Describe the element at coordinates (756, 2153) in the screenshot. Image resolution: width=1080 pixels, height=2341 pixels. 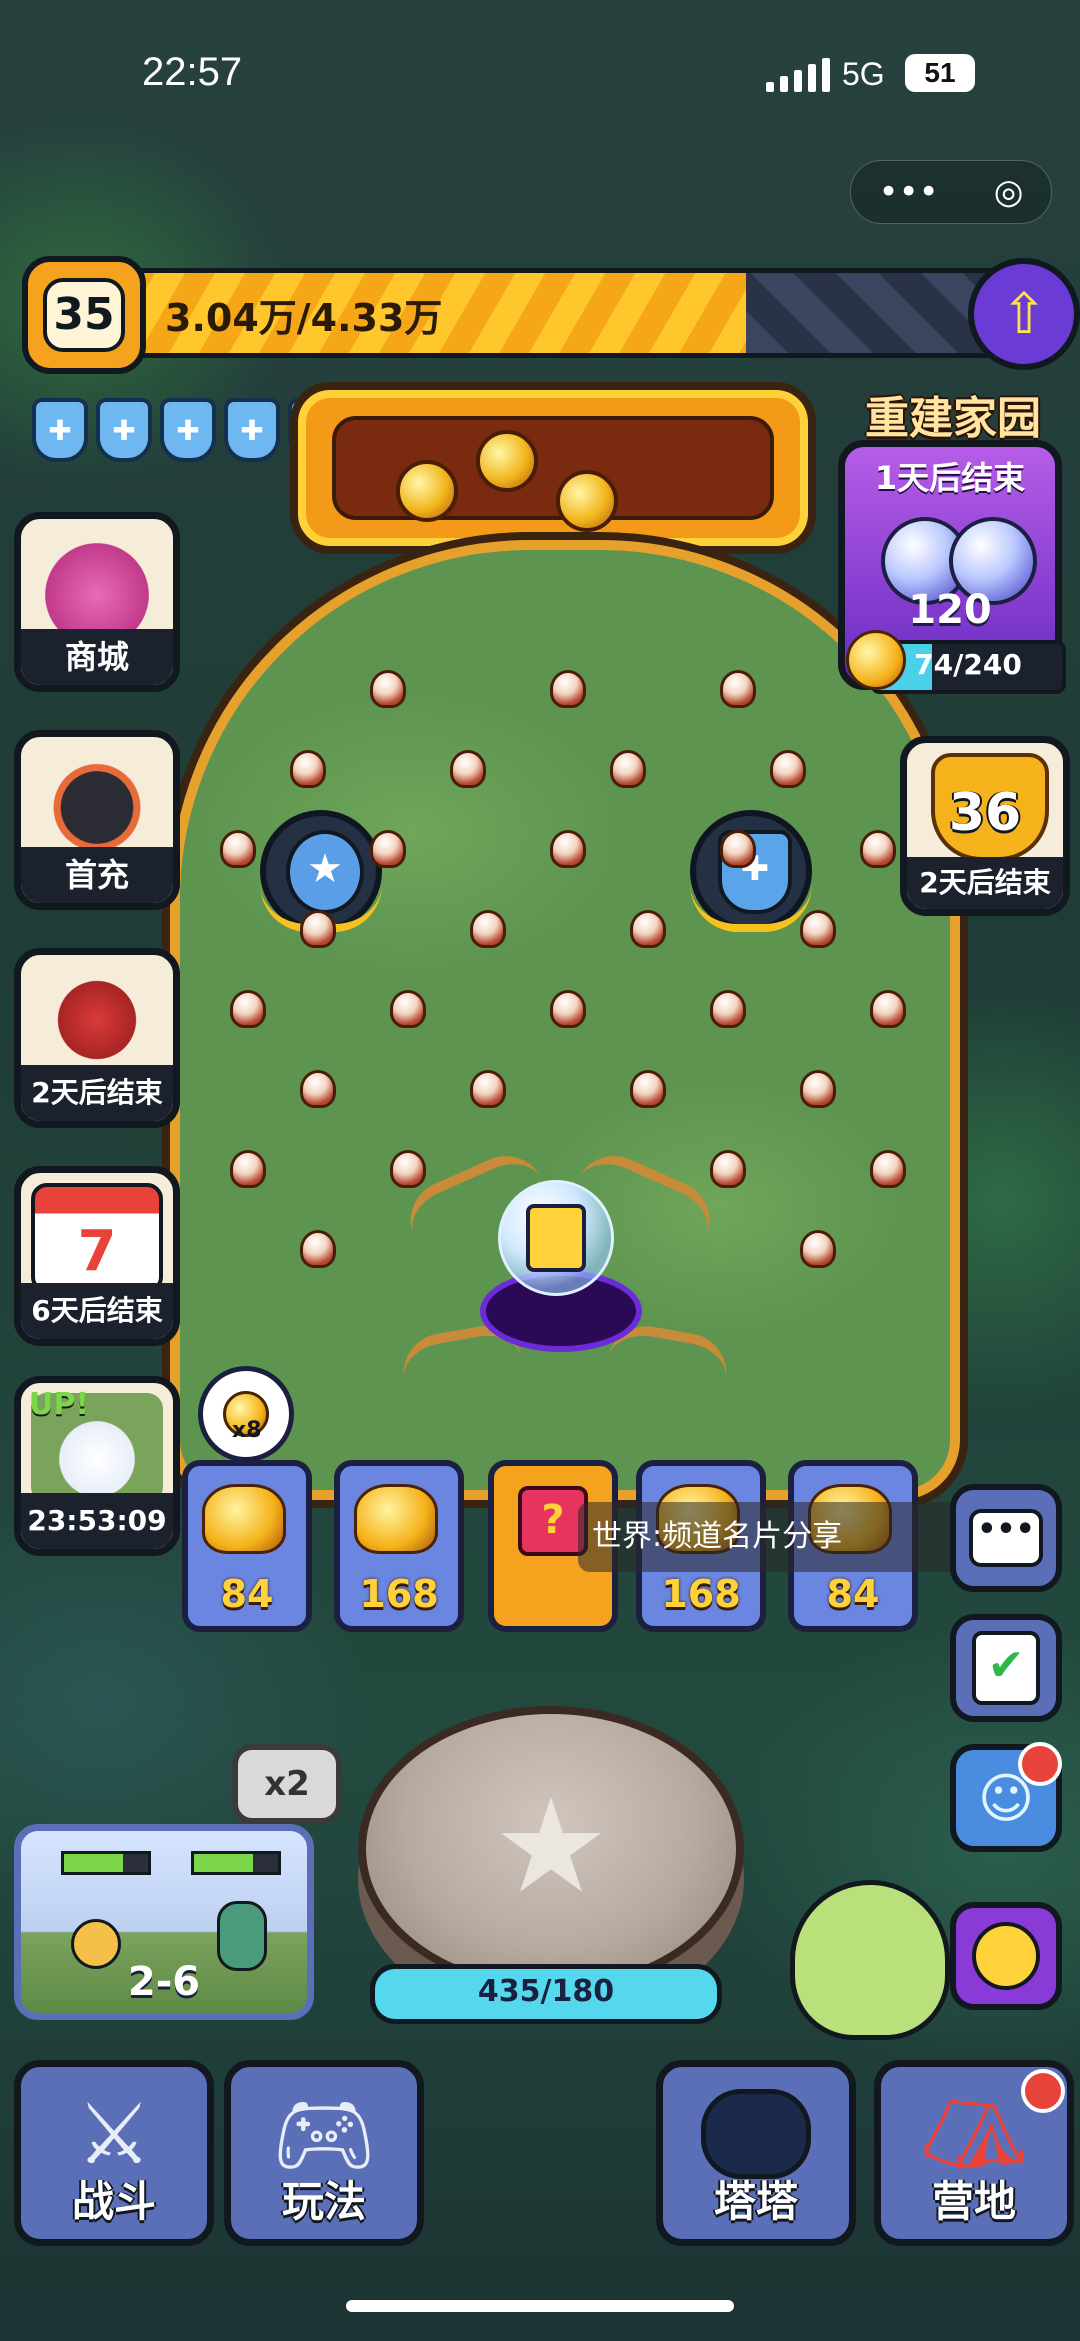
I see `nav-tata: 塔塔` at that location.